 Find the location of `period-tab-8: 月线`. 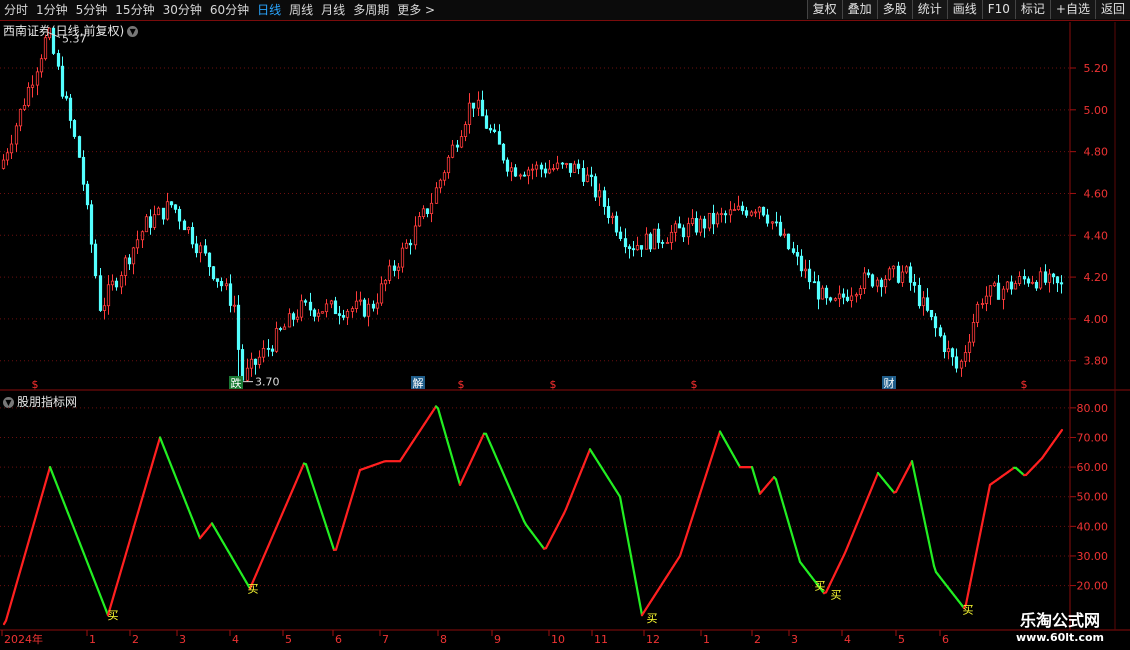

period-tab-8: 月线 is located at coordinates (333, 10).